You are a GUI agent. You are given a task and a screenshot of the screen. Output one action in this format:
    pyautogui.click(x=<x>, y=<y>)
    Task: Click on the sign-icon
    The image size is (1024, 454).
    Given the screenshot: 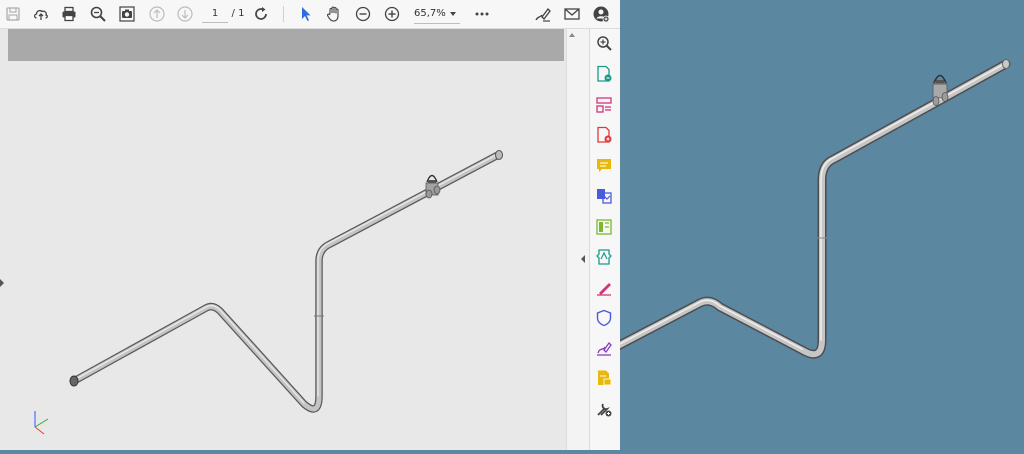 What is the action you would take?
    pyautogui.click(x=543, y=14)
    